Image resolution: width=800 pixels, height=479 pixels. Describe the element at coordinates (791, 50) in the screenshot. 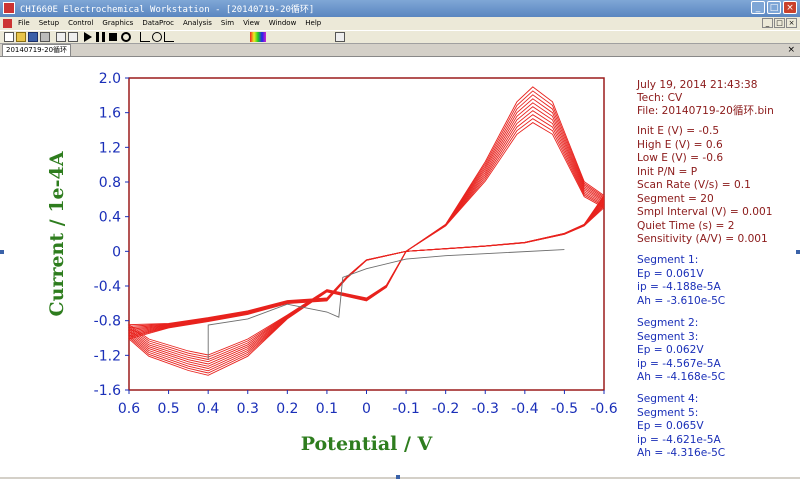

I see `tab-close-icon: ×` at that location.